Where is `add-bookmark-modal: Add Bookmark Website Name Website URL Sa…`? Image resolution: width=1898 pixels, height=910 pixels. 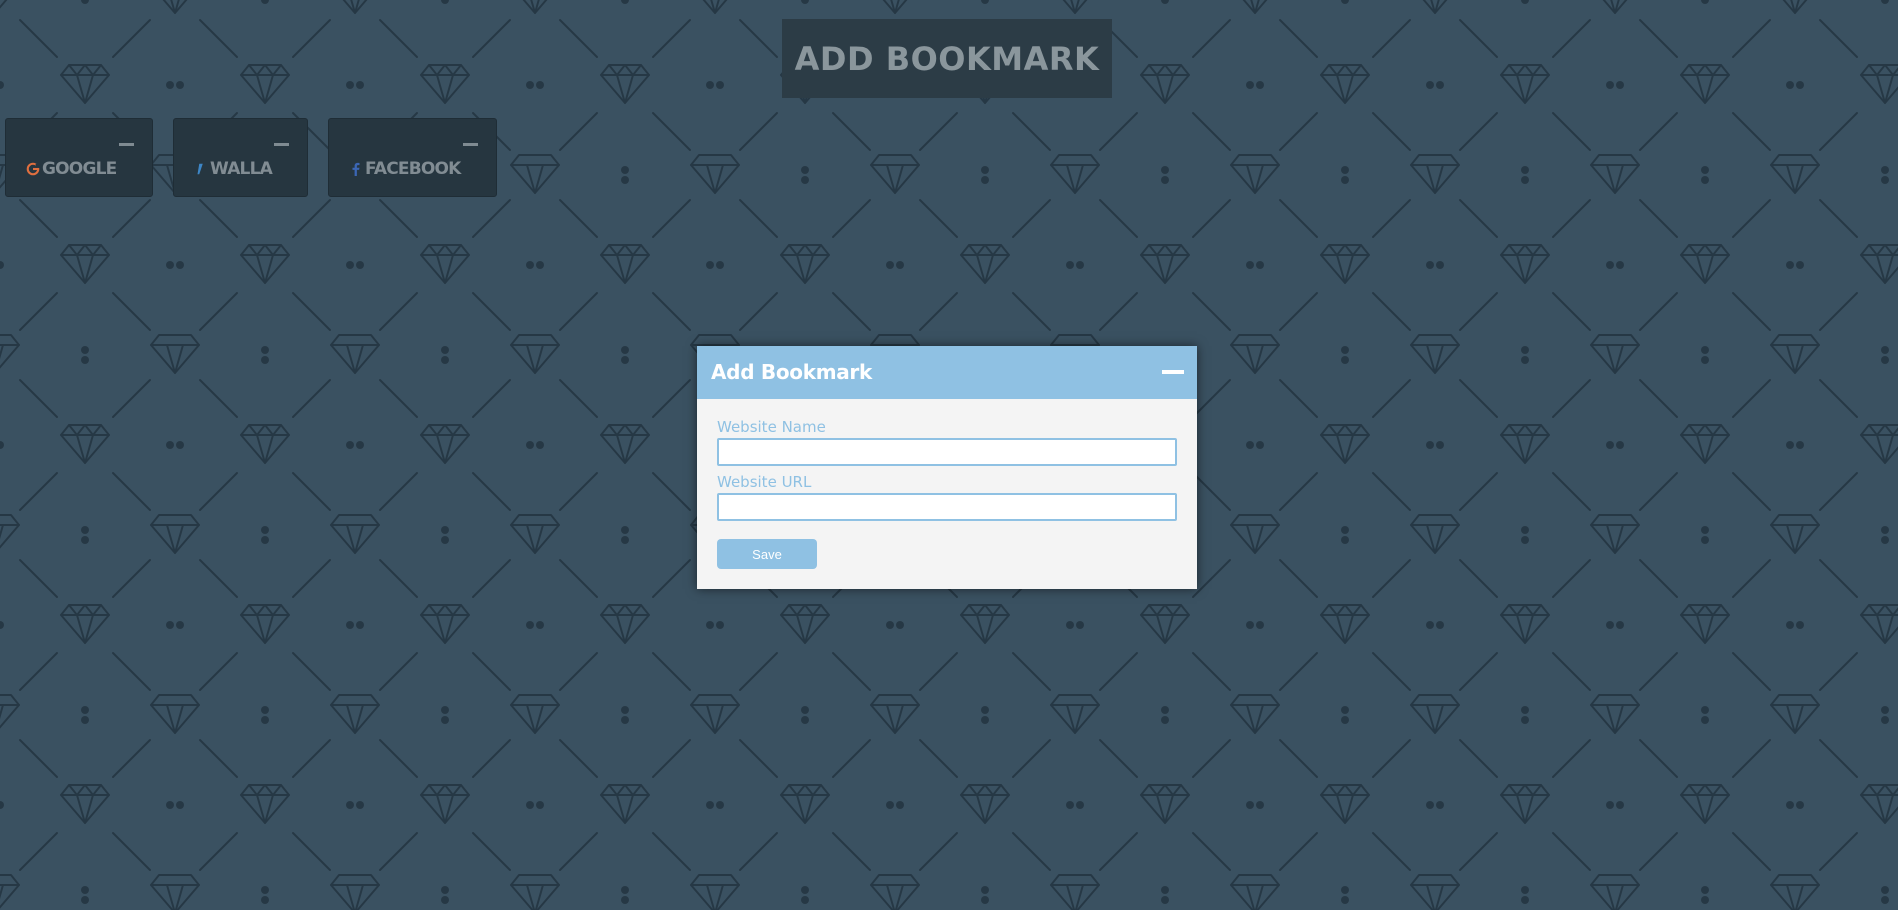 add-bookmark-modal: Add Bookmark Website Name Website URL Sa… is located at coordinates (947, 467).